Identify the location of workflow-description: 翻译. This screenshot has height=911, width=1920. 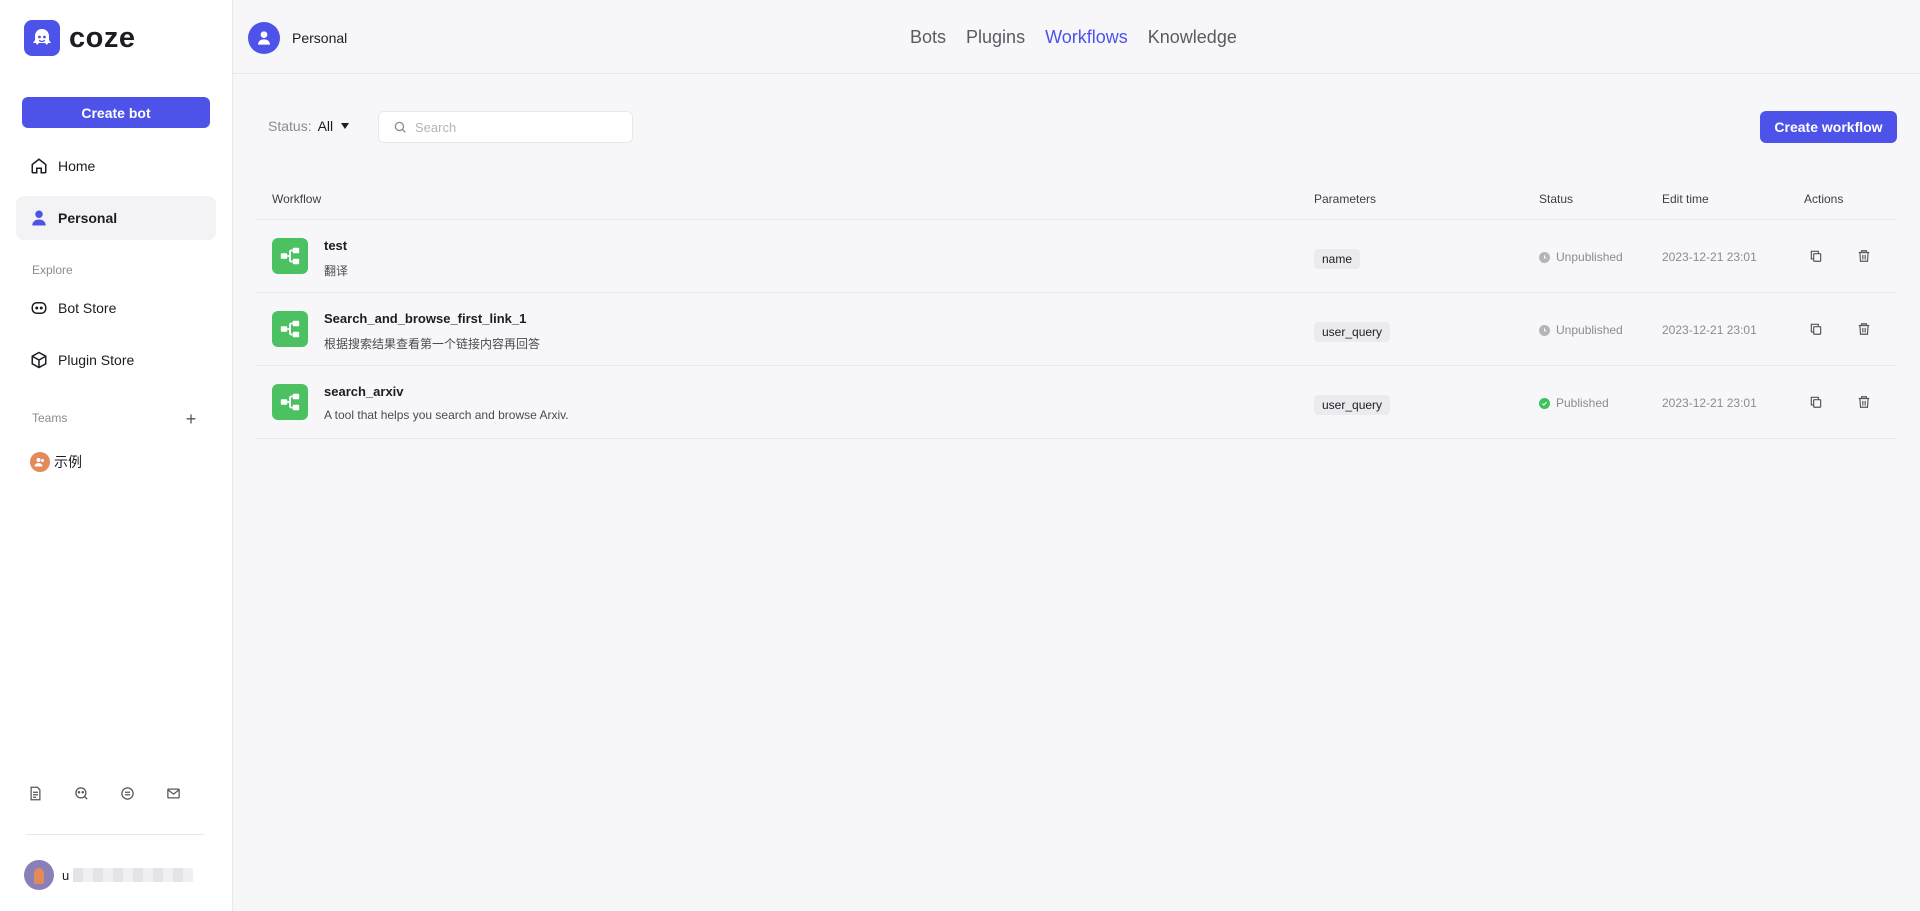
(336, 271).